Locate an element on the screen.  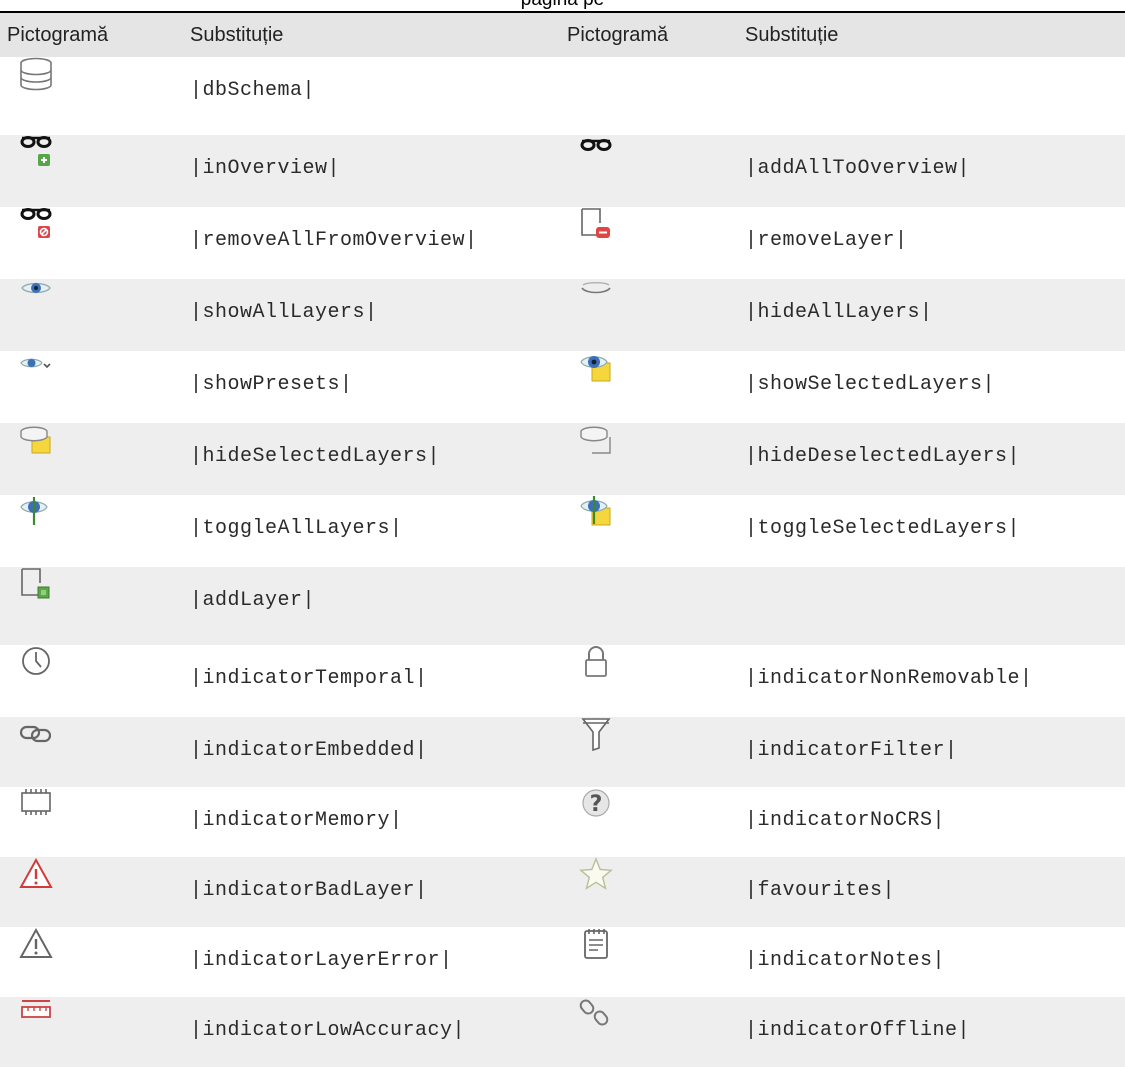
glasses-icon is located at coordinates (596, 152).